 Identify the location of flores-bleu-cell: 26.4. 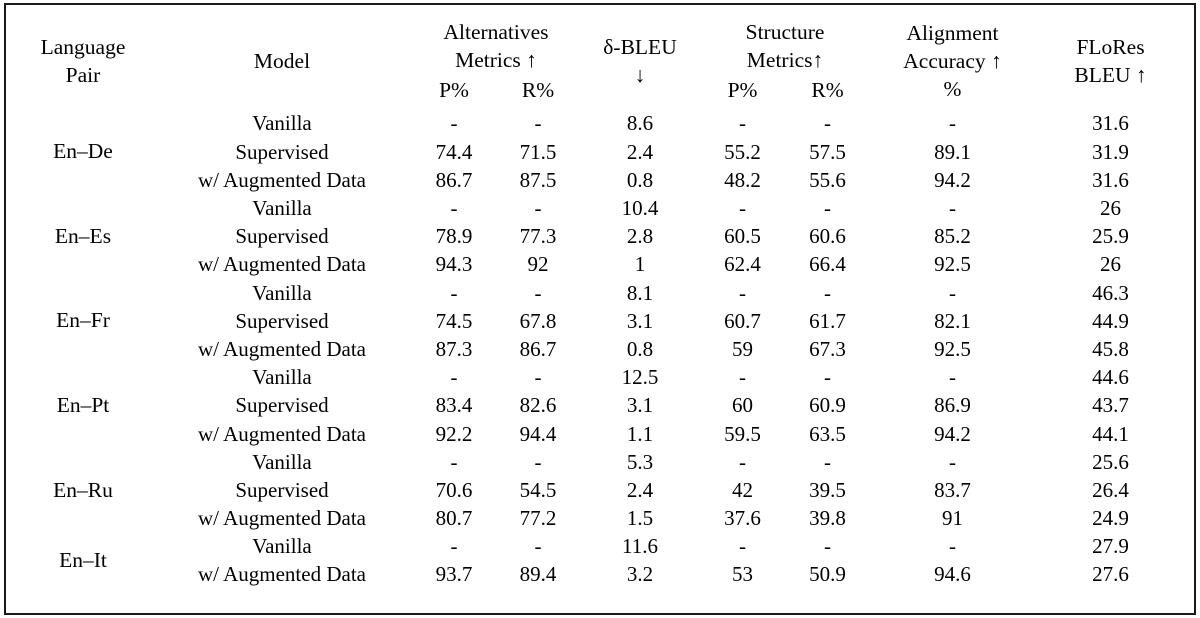
(1110, 489).